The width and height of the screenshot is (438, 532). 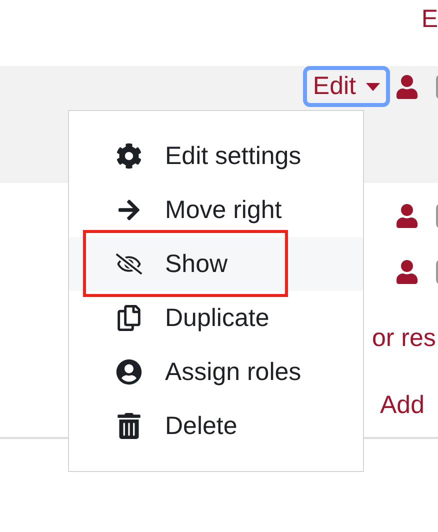 I want to click on eye-slash-icon, so click(x=129, y=264).